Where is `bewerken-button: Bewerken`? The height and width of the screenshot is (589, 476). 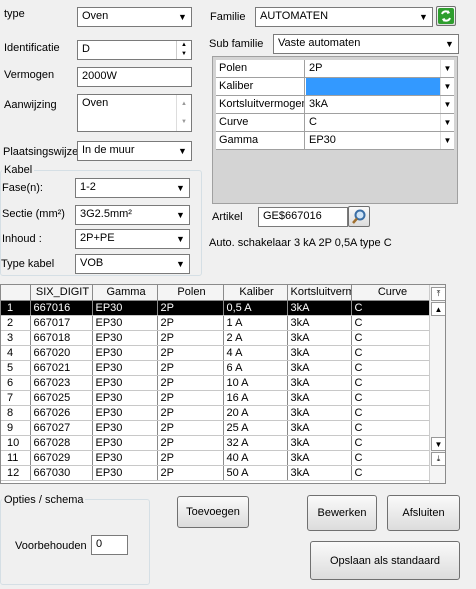 bewerken-button: Bewerken is located at coordinates (342, 513).